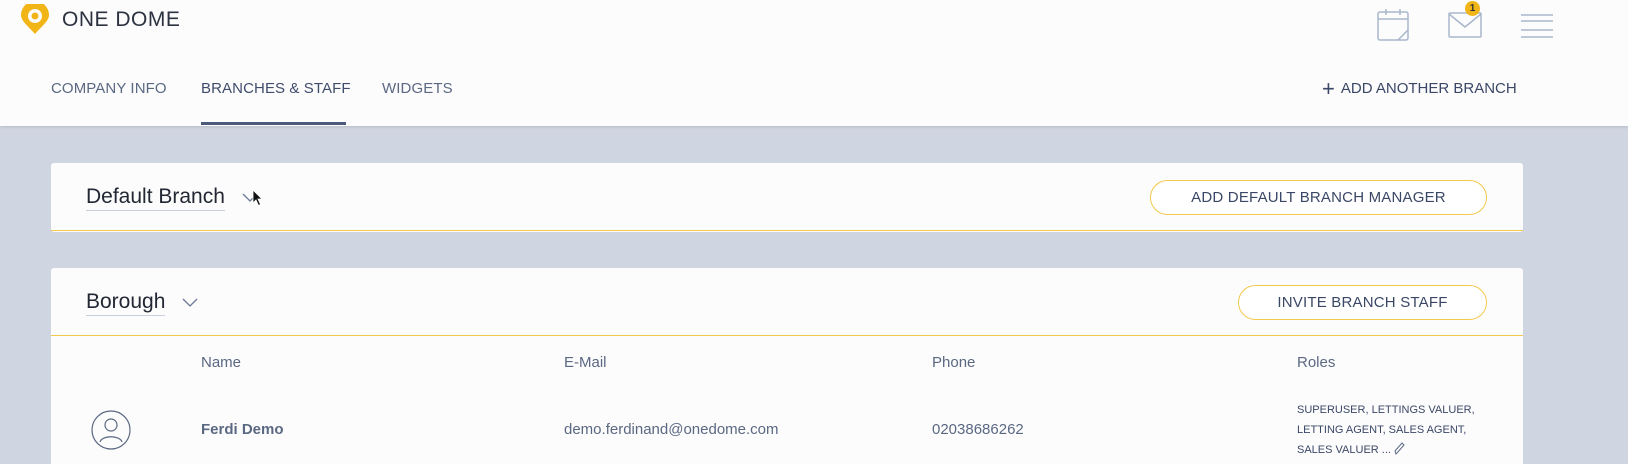  I want to click on column-header-email: E-Mail, so click(585, 362).